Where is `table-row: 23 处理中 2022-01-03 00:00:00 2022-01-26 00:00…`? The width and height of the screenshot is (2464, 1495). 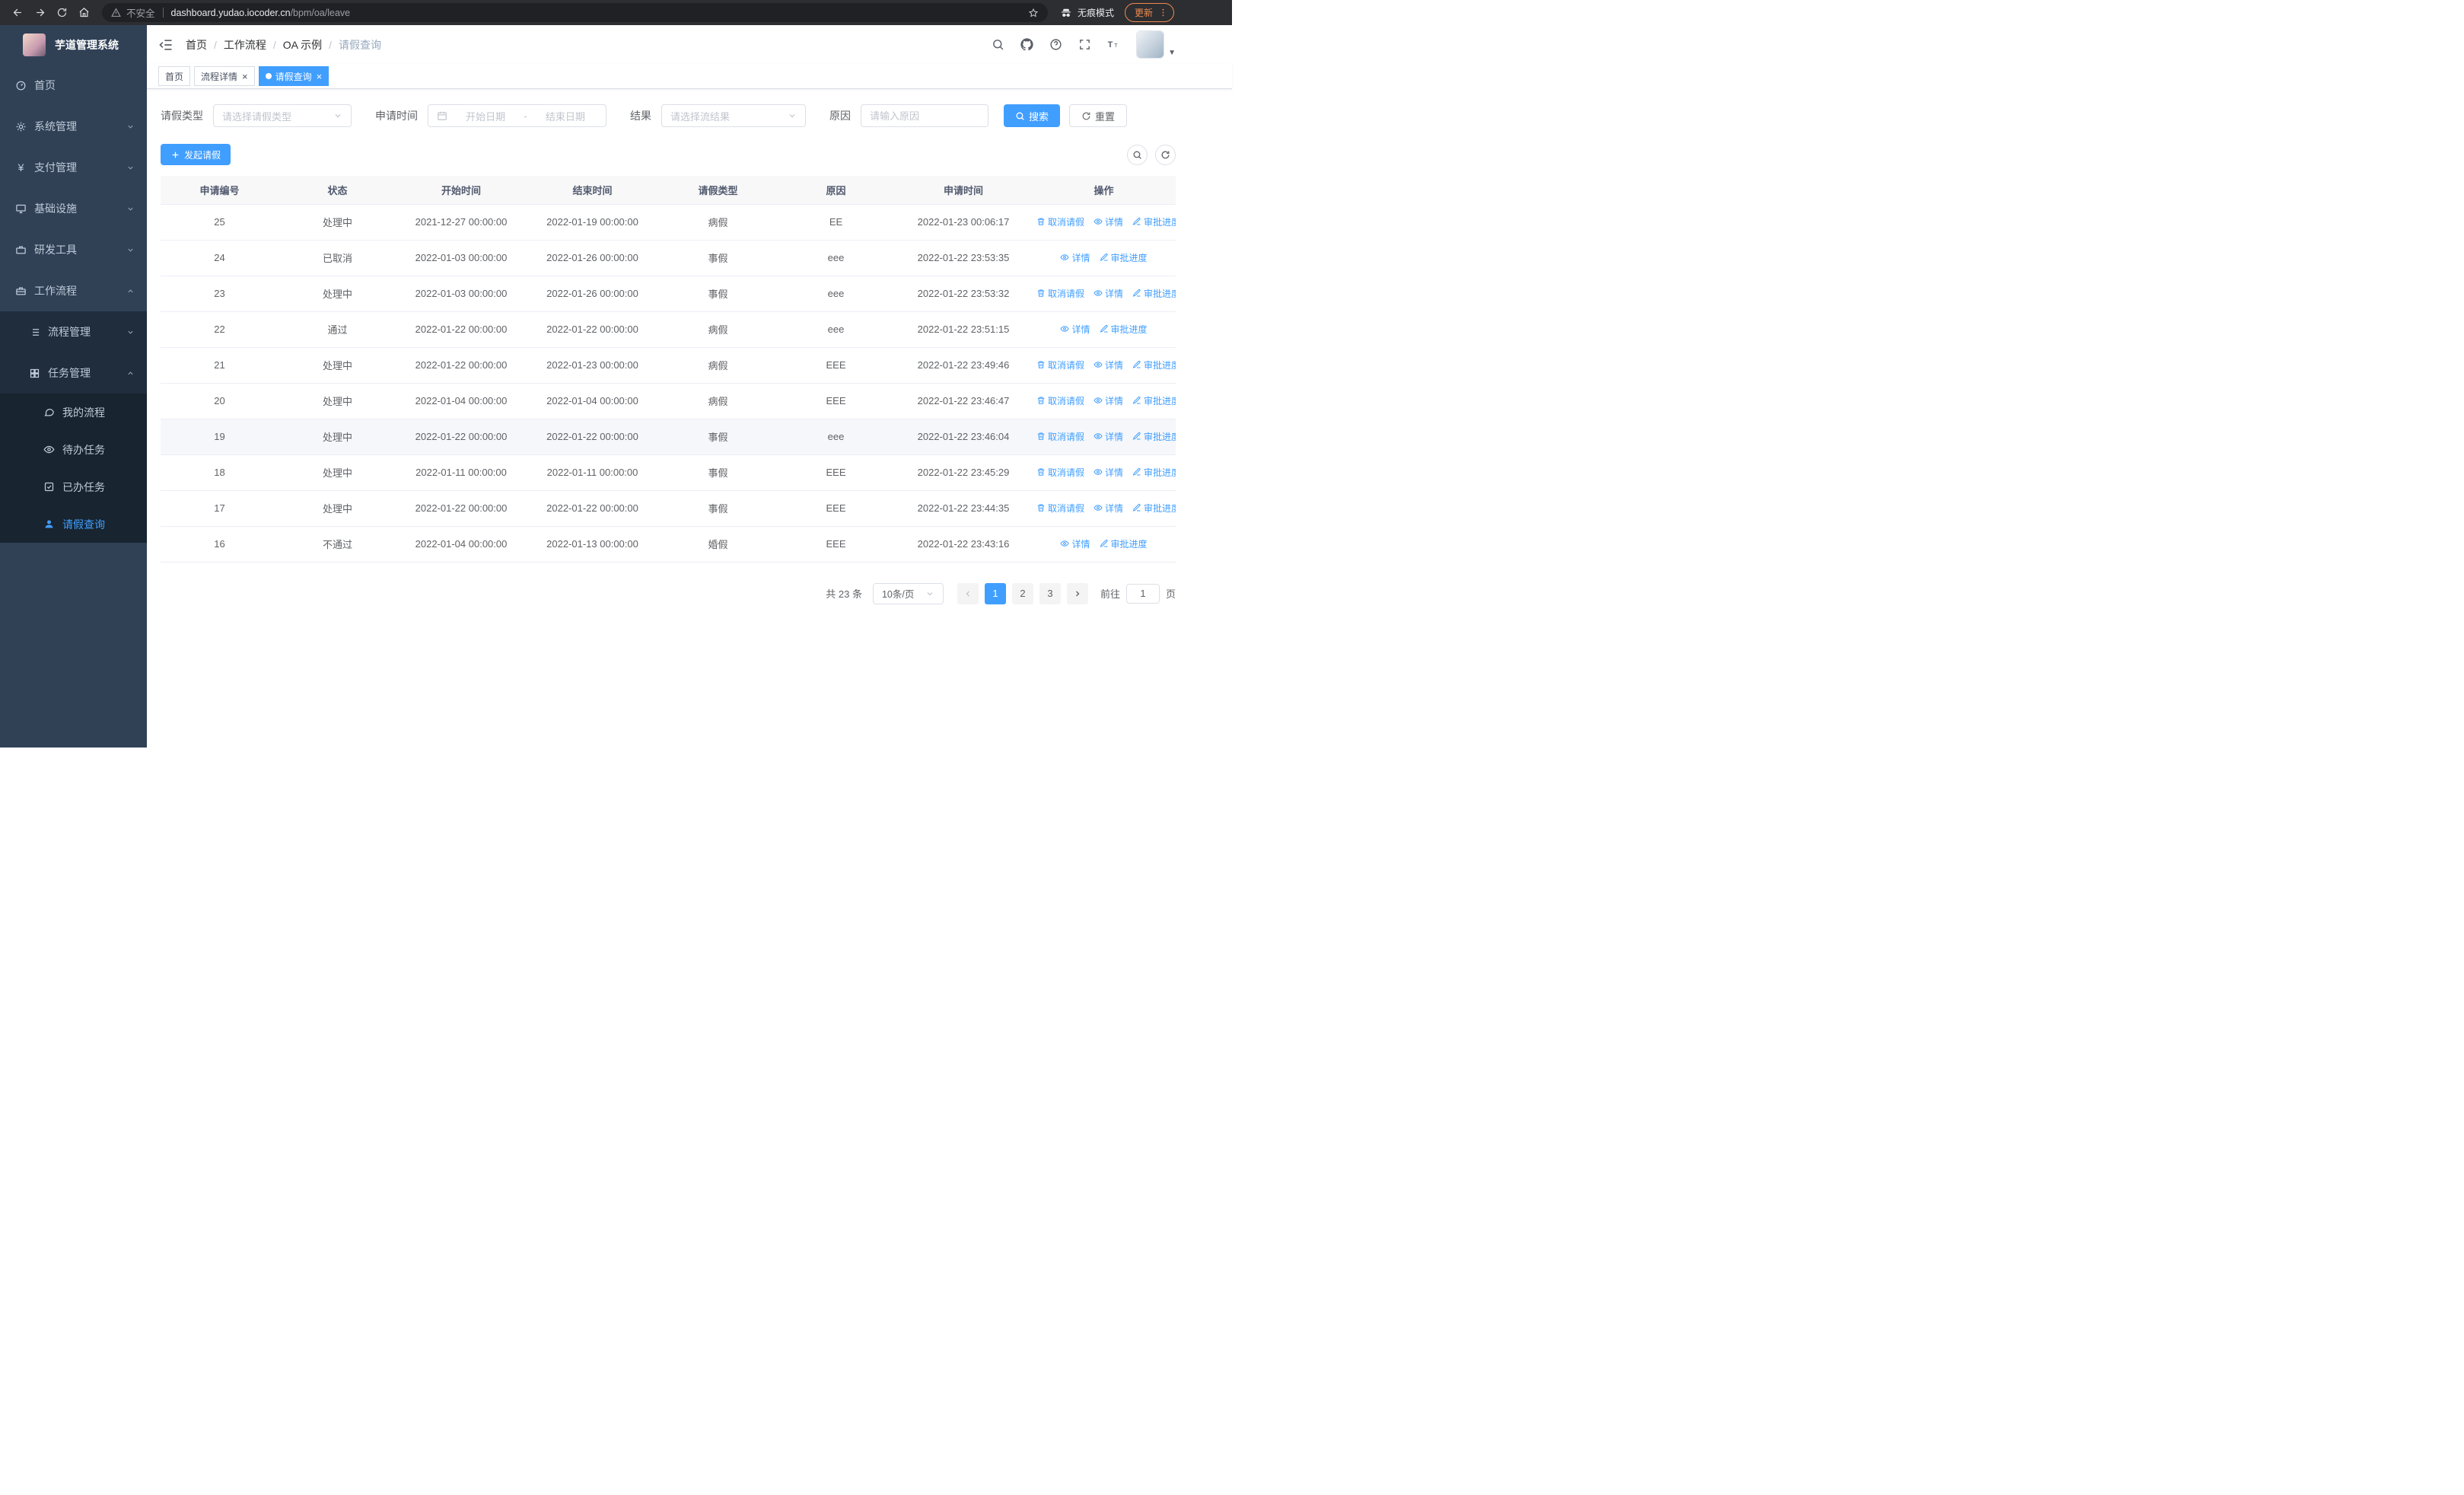
table-row: 23 处理中 2022-01-03 00:00:00 2022-01-26 00:00… is located at coordinates (668, 294).